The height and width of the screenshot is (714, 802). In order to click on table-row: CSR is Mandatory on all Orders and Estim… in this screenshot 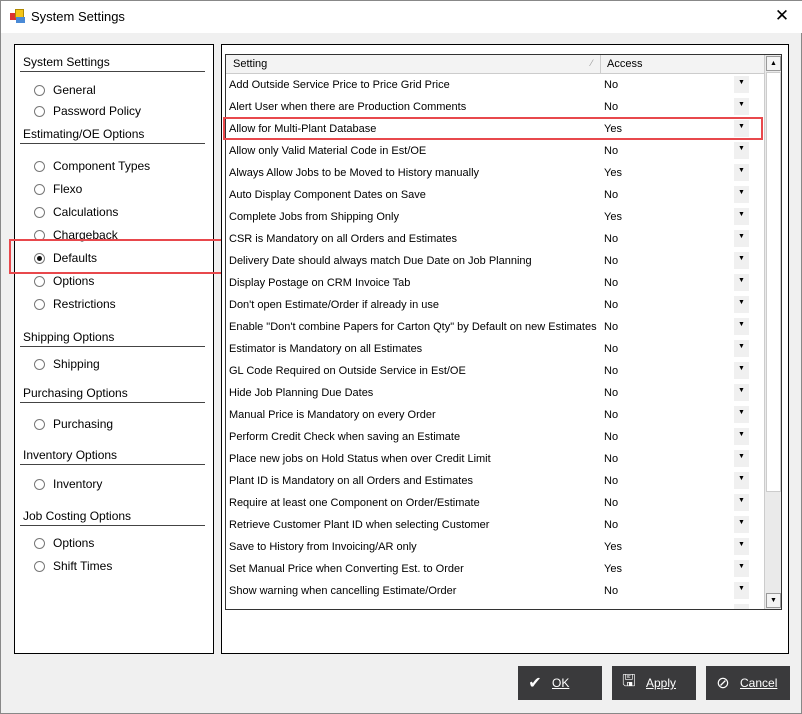, I will do `click(495, 239)`.